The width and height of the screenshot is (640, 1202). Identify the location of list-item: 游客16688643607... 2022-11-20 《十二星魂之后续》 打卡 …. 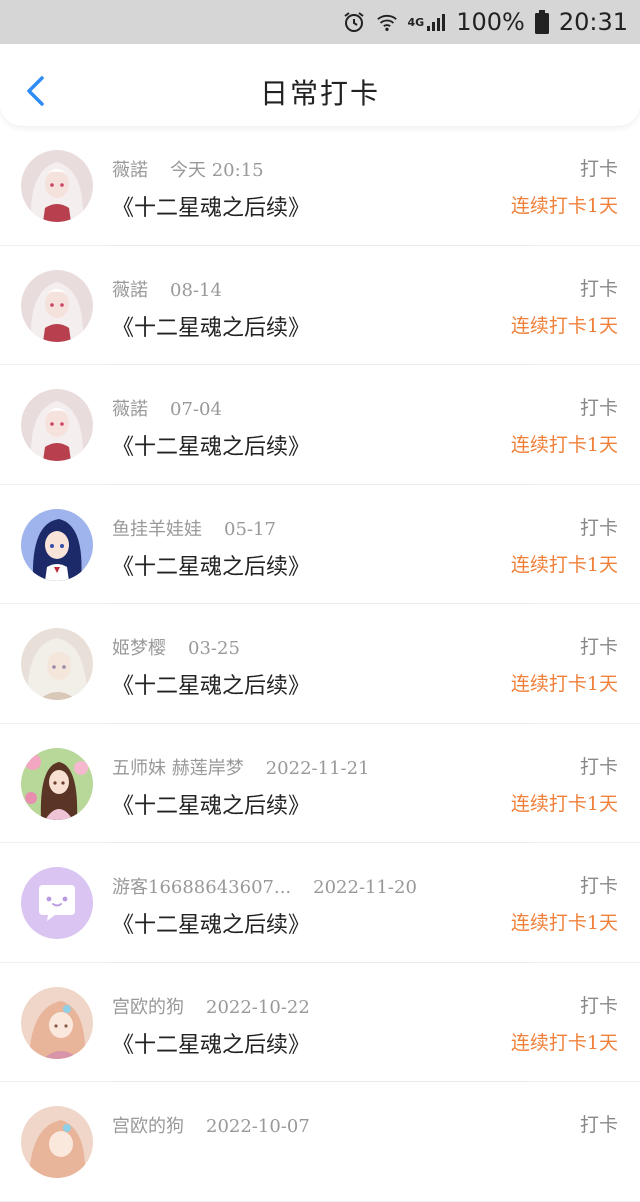
(320, 903).